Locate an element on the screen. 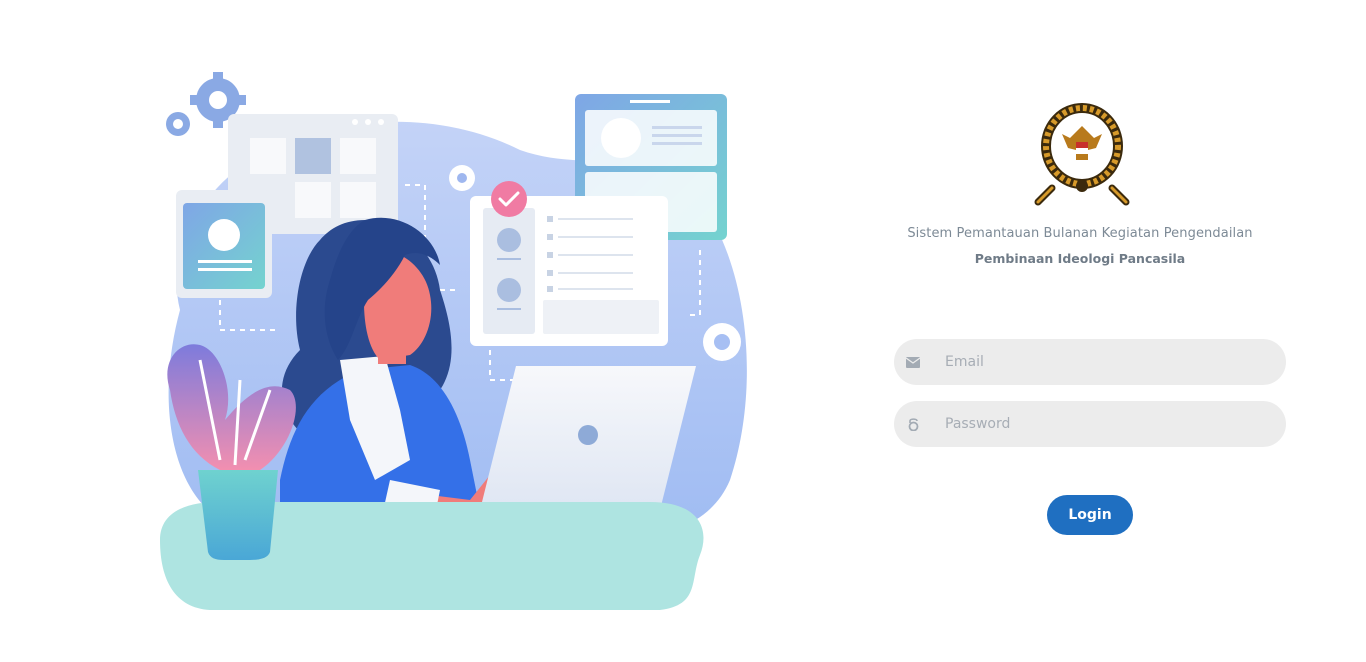 Image resolution: width=1366 pixels, height=662 pixels. profile-card is located at coordinates (224, 244).